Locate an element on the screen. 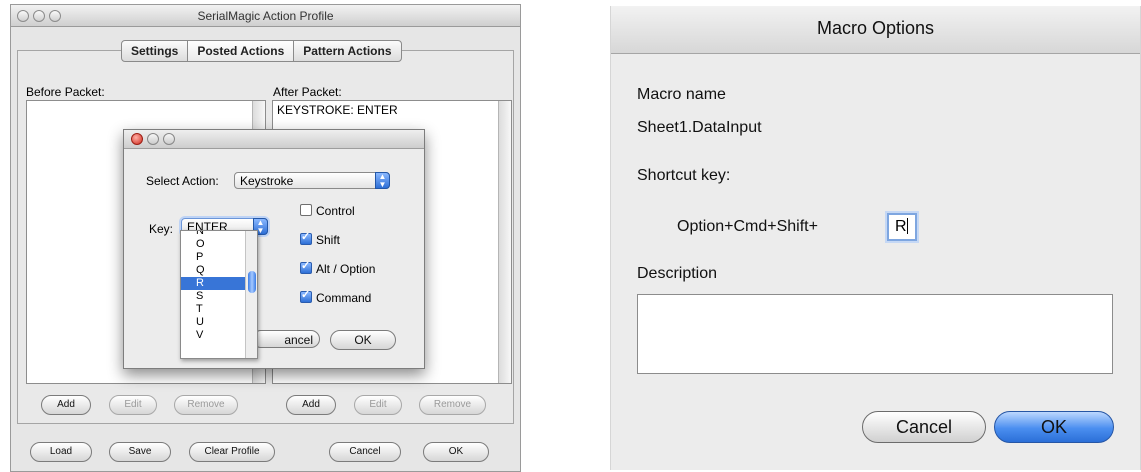 This screenshot has width=1141, height=472. tab-settings: Settings is located at coordinates (155, 51).